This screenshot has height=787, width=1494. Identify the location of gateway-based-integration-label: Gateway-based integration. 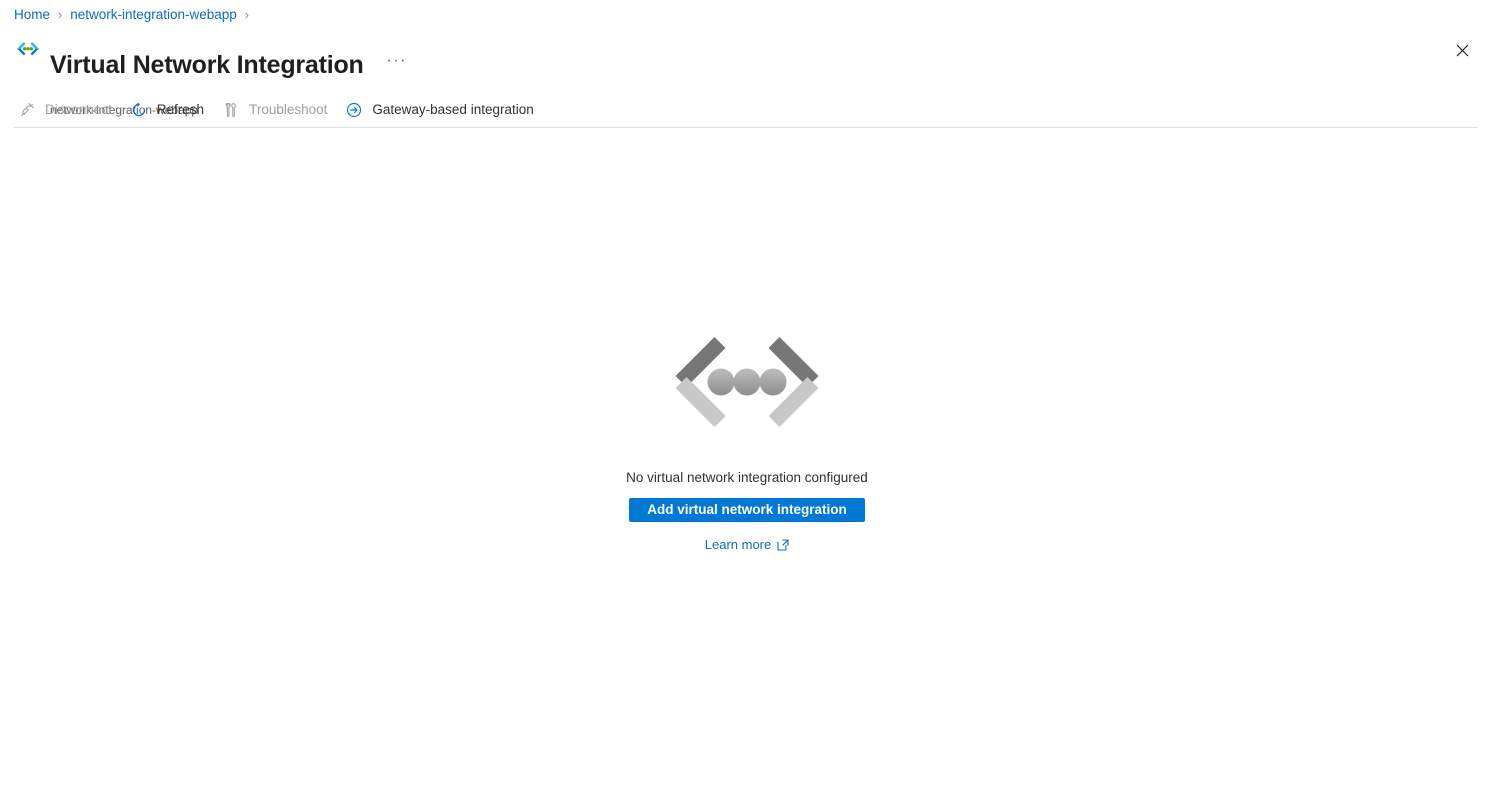
(453, 109).